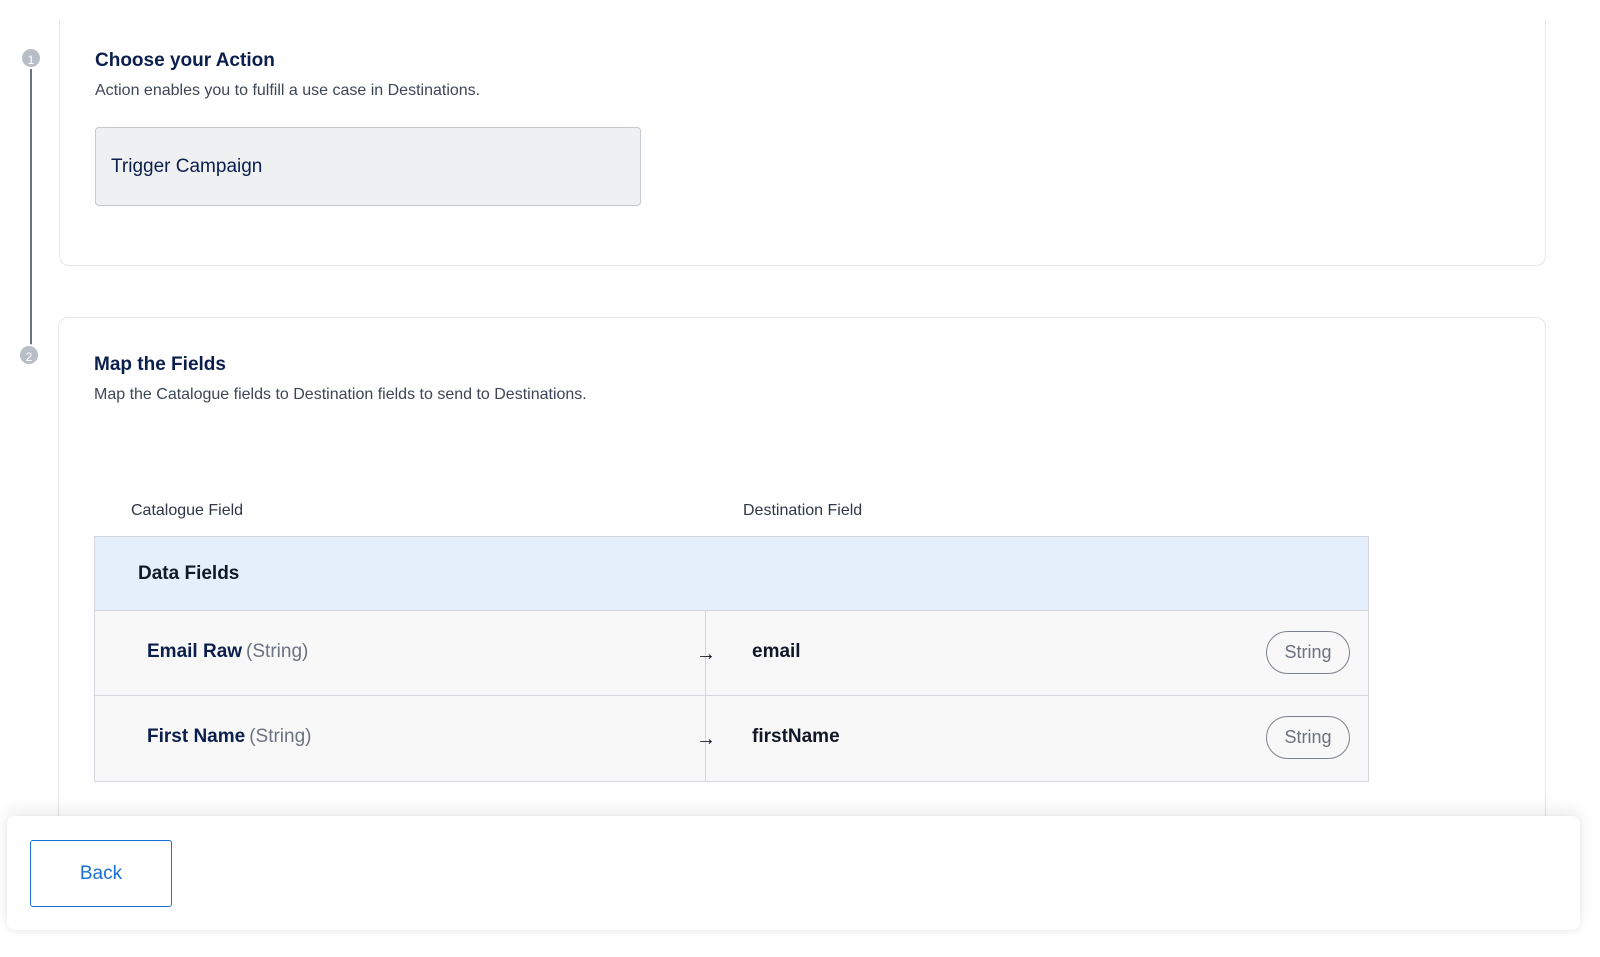 This screenshot has width=1600, height=957. I want to click on catalogue-field-name: First Name (String), so click(229, 737).